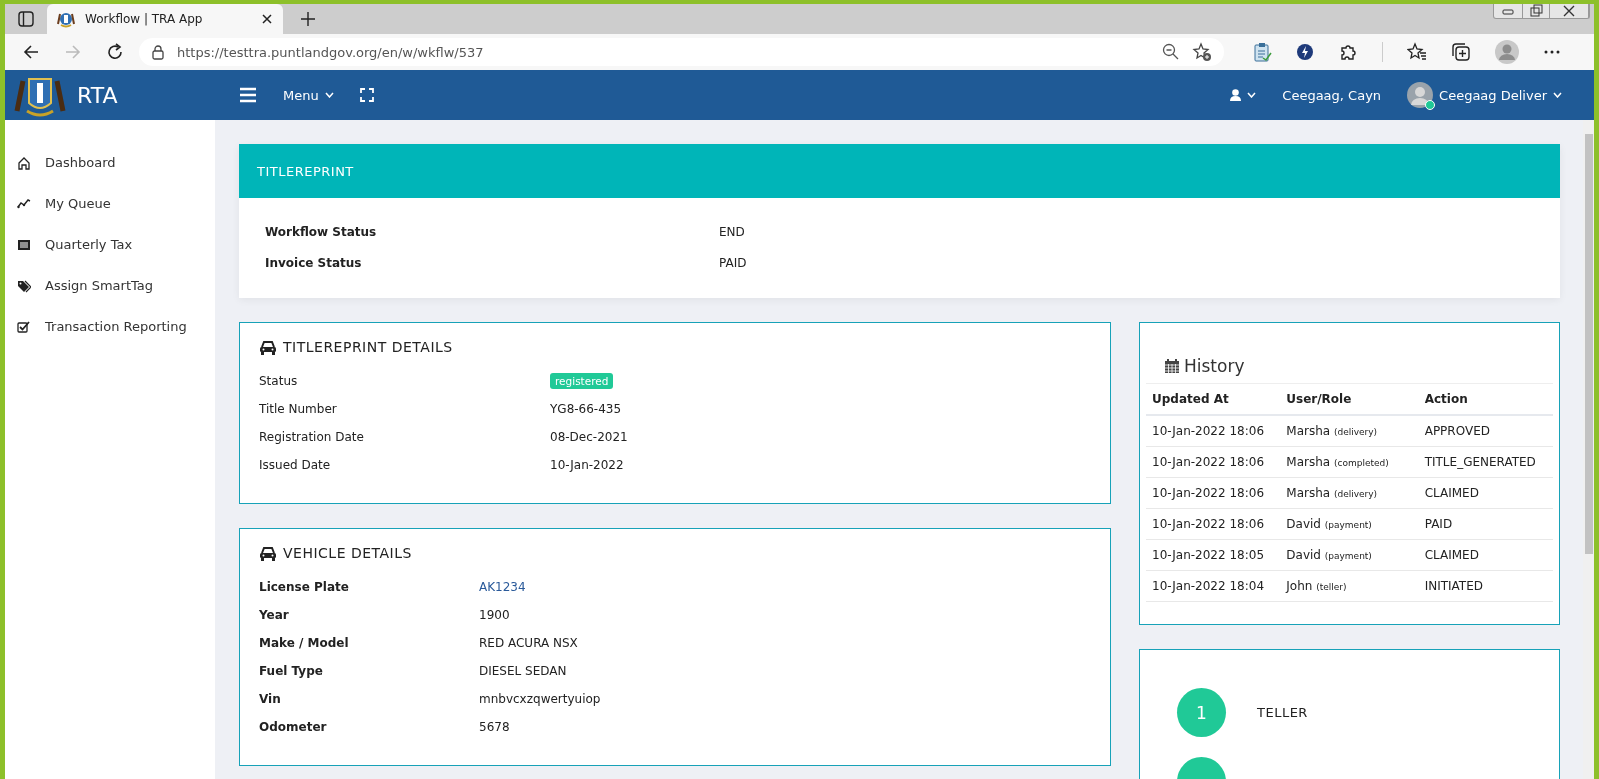  What do you see at coordinates (97, 95) in the screenshot?
I see `brand-name: RTA` at bounding box center [97, 95].